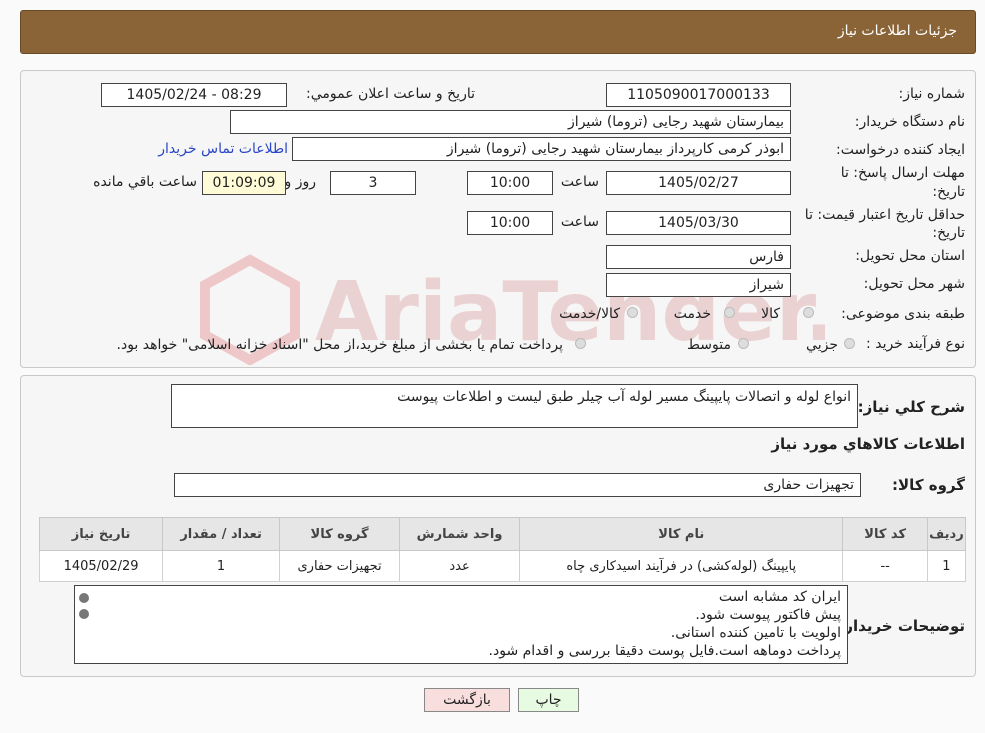  What do you see at coordinates (698, 223) in the screenshot?
I see `validity-date-field: 1405/03/30` at bounding box center [698, 223].